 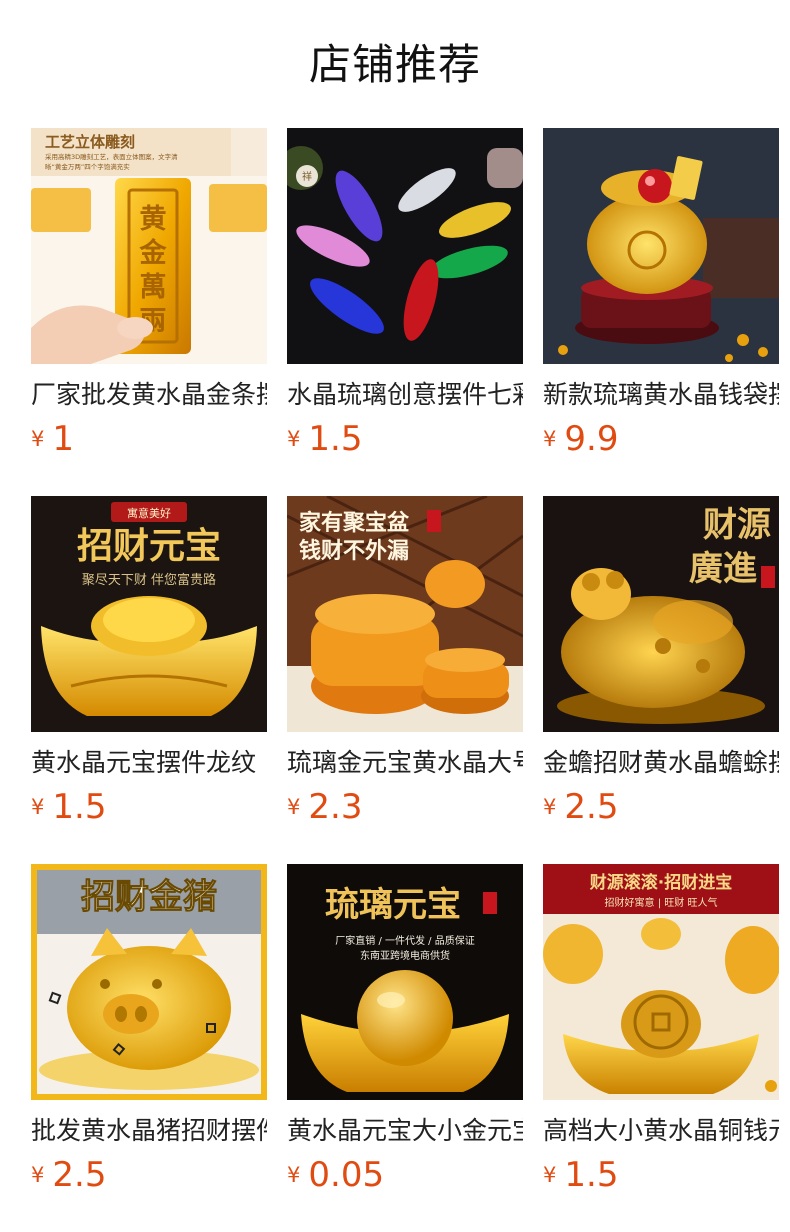 I want to click on price-amount: 9.9, so click(x=591, y=439).